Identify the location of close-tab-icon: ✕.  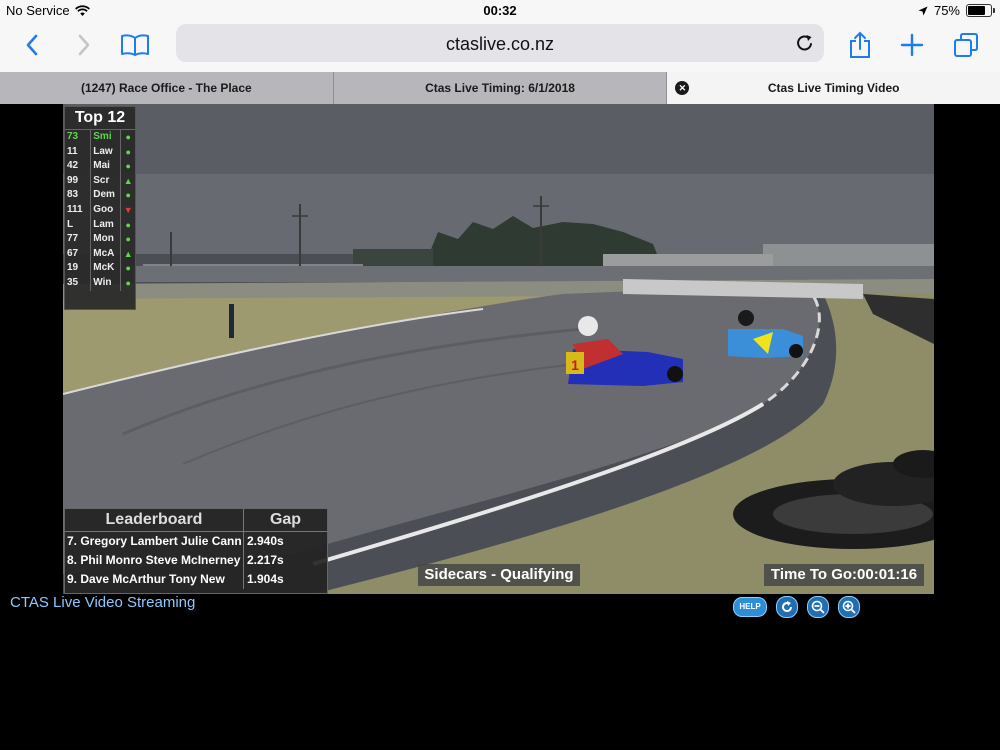
(682, 88).